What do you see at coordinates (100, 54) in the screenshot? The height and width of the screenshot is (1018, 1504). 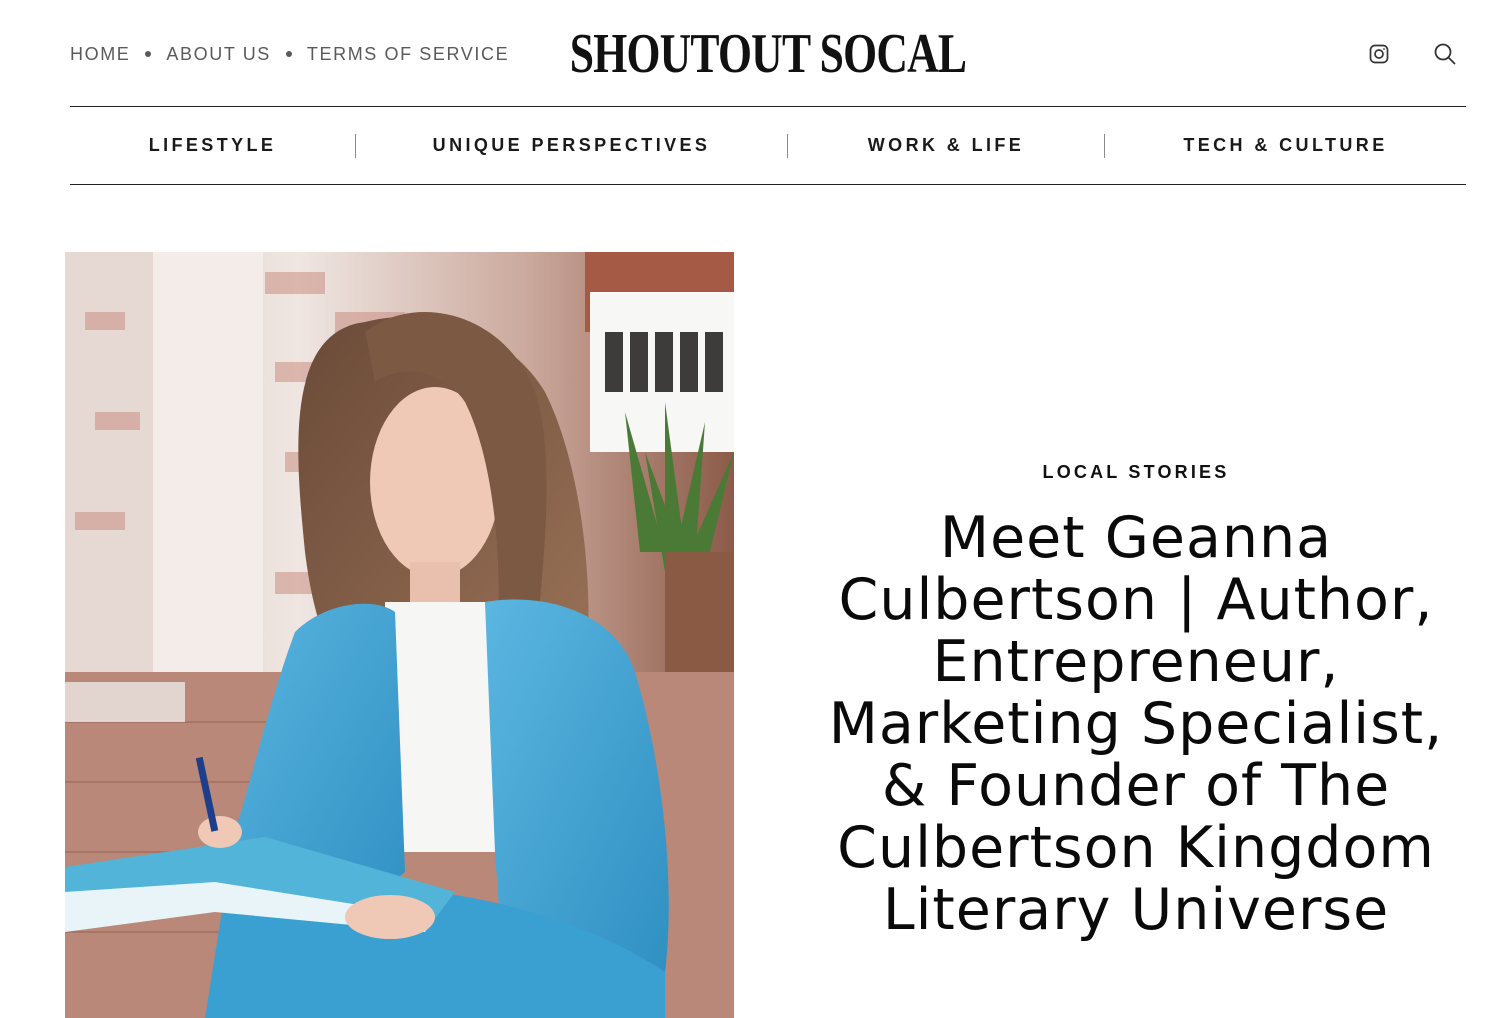 I see `nav-link-home: HOME` at bounding box center [100, 54].